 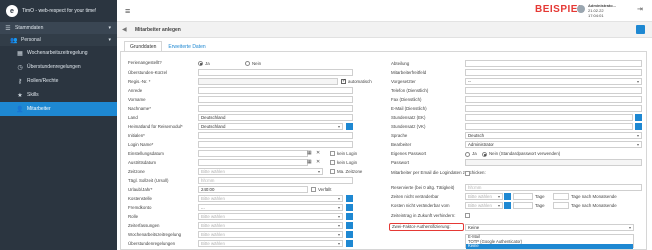 I want to click on kostenstelle-select: Bitte wählen, so click(x=270, y=198).